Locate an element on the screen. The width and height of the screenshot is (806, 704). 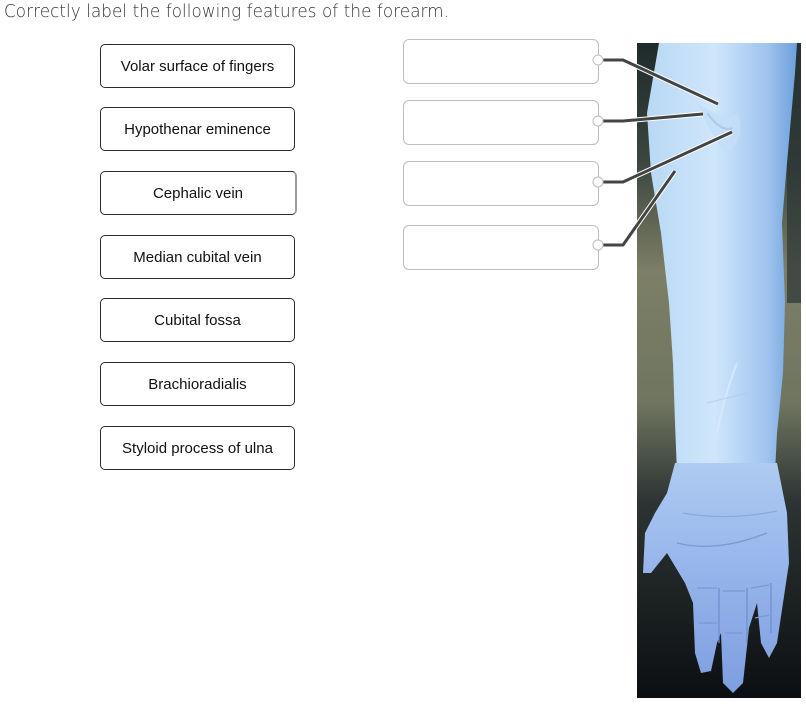
label-median-cubital-vein: Median cubital vein is located at coordinates (197, 257).